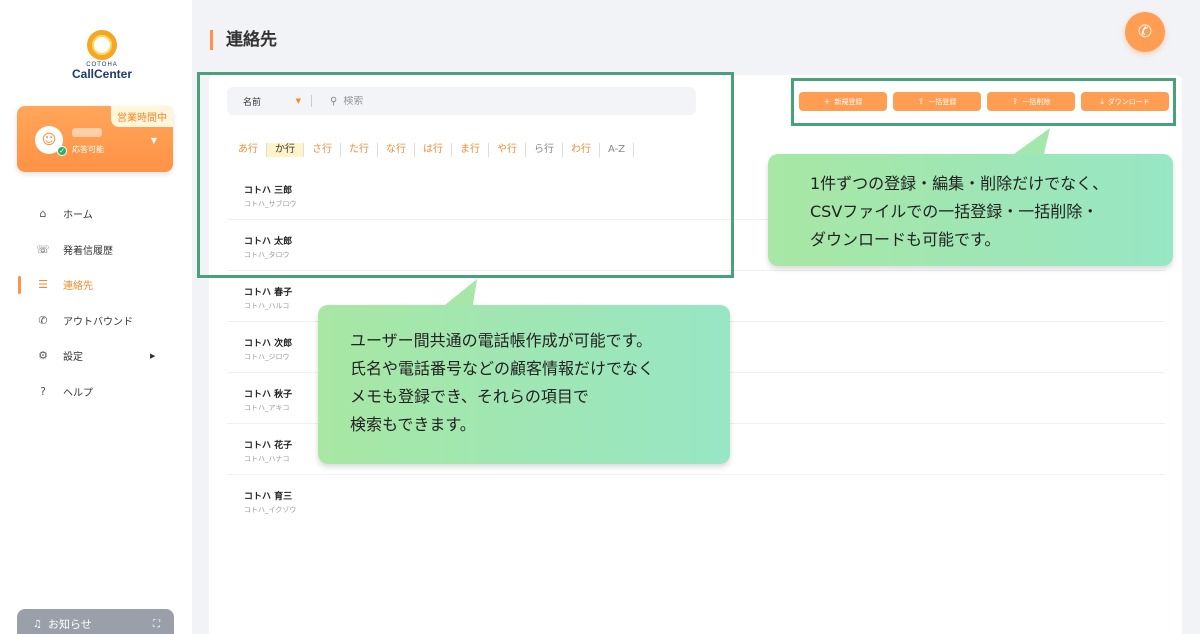 The width and height of the screenshot is (1200, 634). I want to click on notice-label: お知らせ, so click(69, 624).